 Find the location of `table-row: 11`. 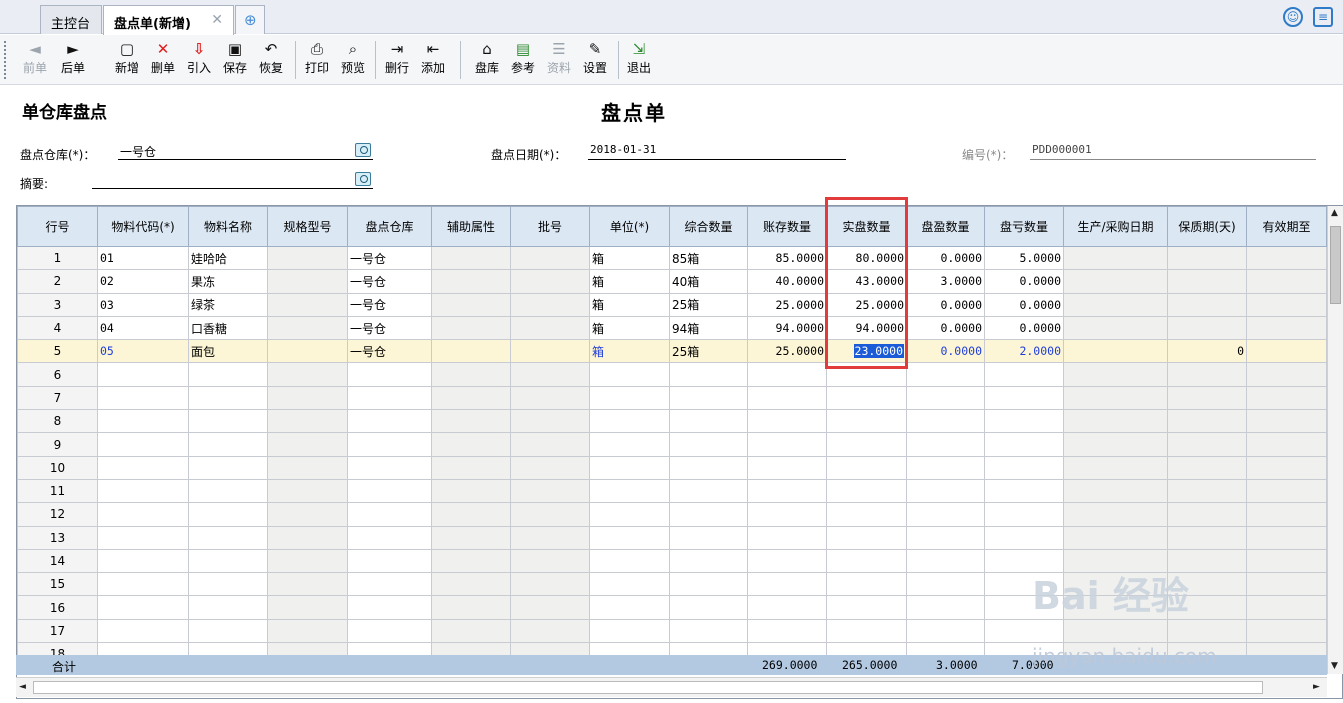

table-row: 11 is located at coordinates (672, 491).